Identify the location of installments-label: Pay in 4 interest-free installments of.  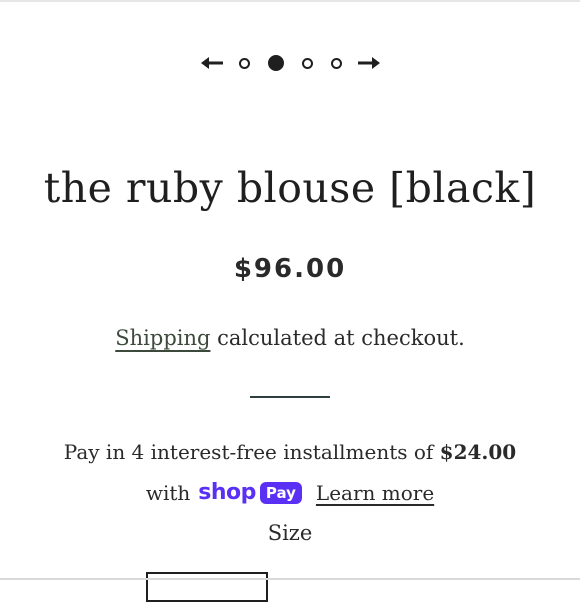
(251, 452).